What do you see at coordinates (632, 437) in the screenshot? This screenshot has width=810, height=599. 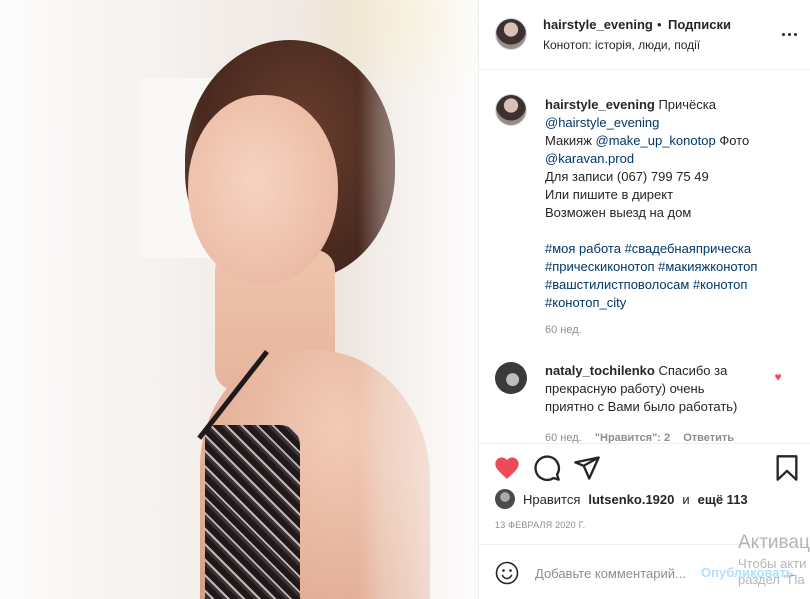 I see `comment-likes-count: "Нравится": 2` at bounding box center [632, 437].